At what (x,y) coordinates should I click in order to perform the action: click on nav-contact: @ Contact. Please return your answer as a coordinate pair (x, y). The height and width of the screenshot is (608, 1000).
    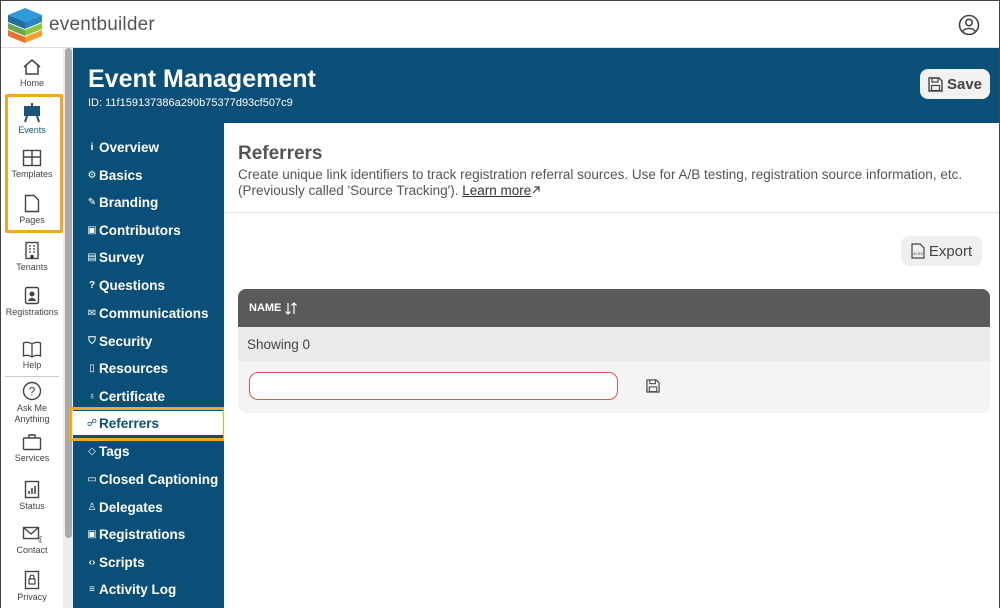
    Looking at the image, I should click on (32, 541).